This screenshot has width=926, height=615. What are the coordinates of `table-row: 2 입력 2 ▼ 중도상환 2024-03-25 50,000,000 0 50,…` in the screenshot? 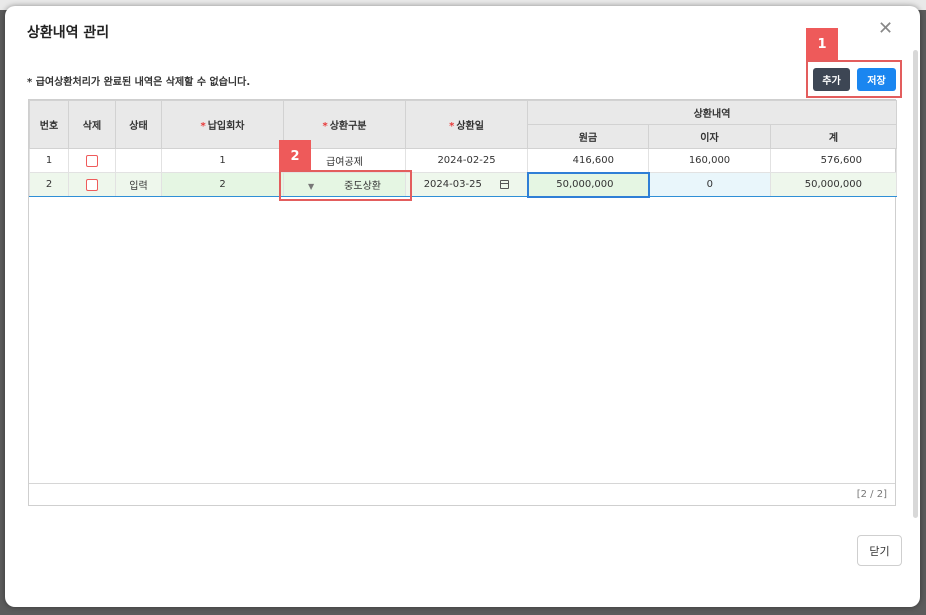 It's located at (463, 184).